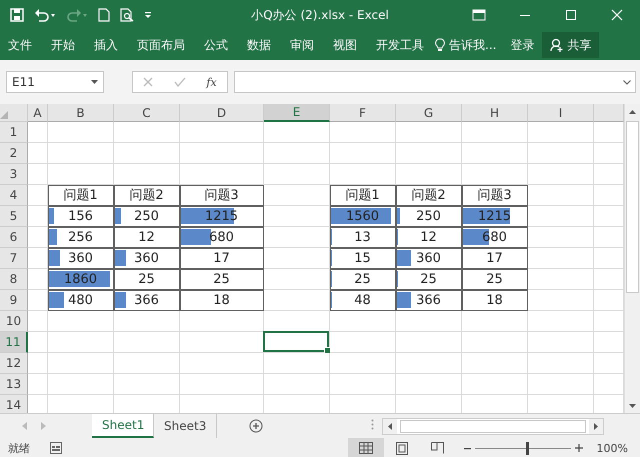  Describe the element at coordinates (14, 258) in the screenshot. I see `row-header: 7` at that location.